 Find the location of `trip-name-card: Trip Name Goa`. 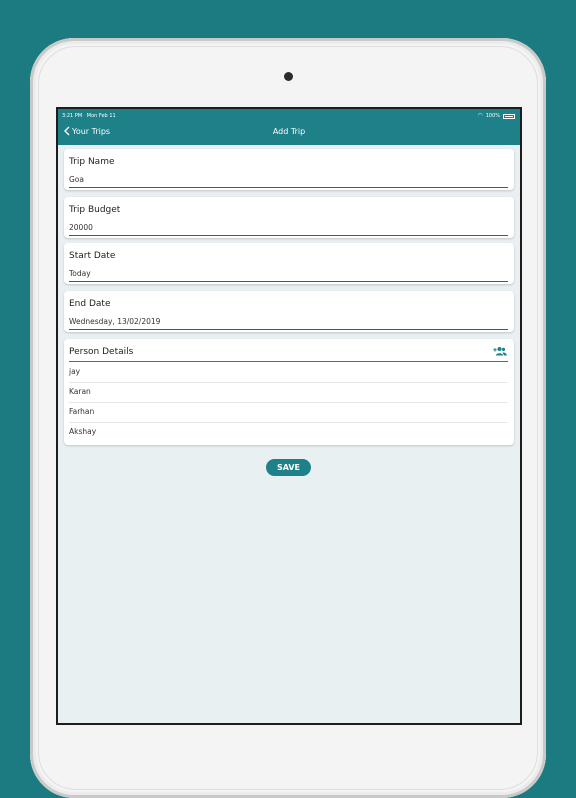

trip-name-card: Trip Name Goa is located at coordinates (289, 169).